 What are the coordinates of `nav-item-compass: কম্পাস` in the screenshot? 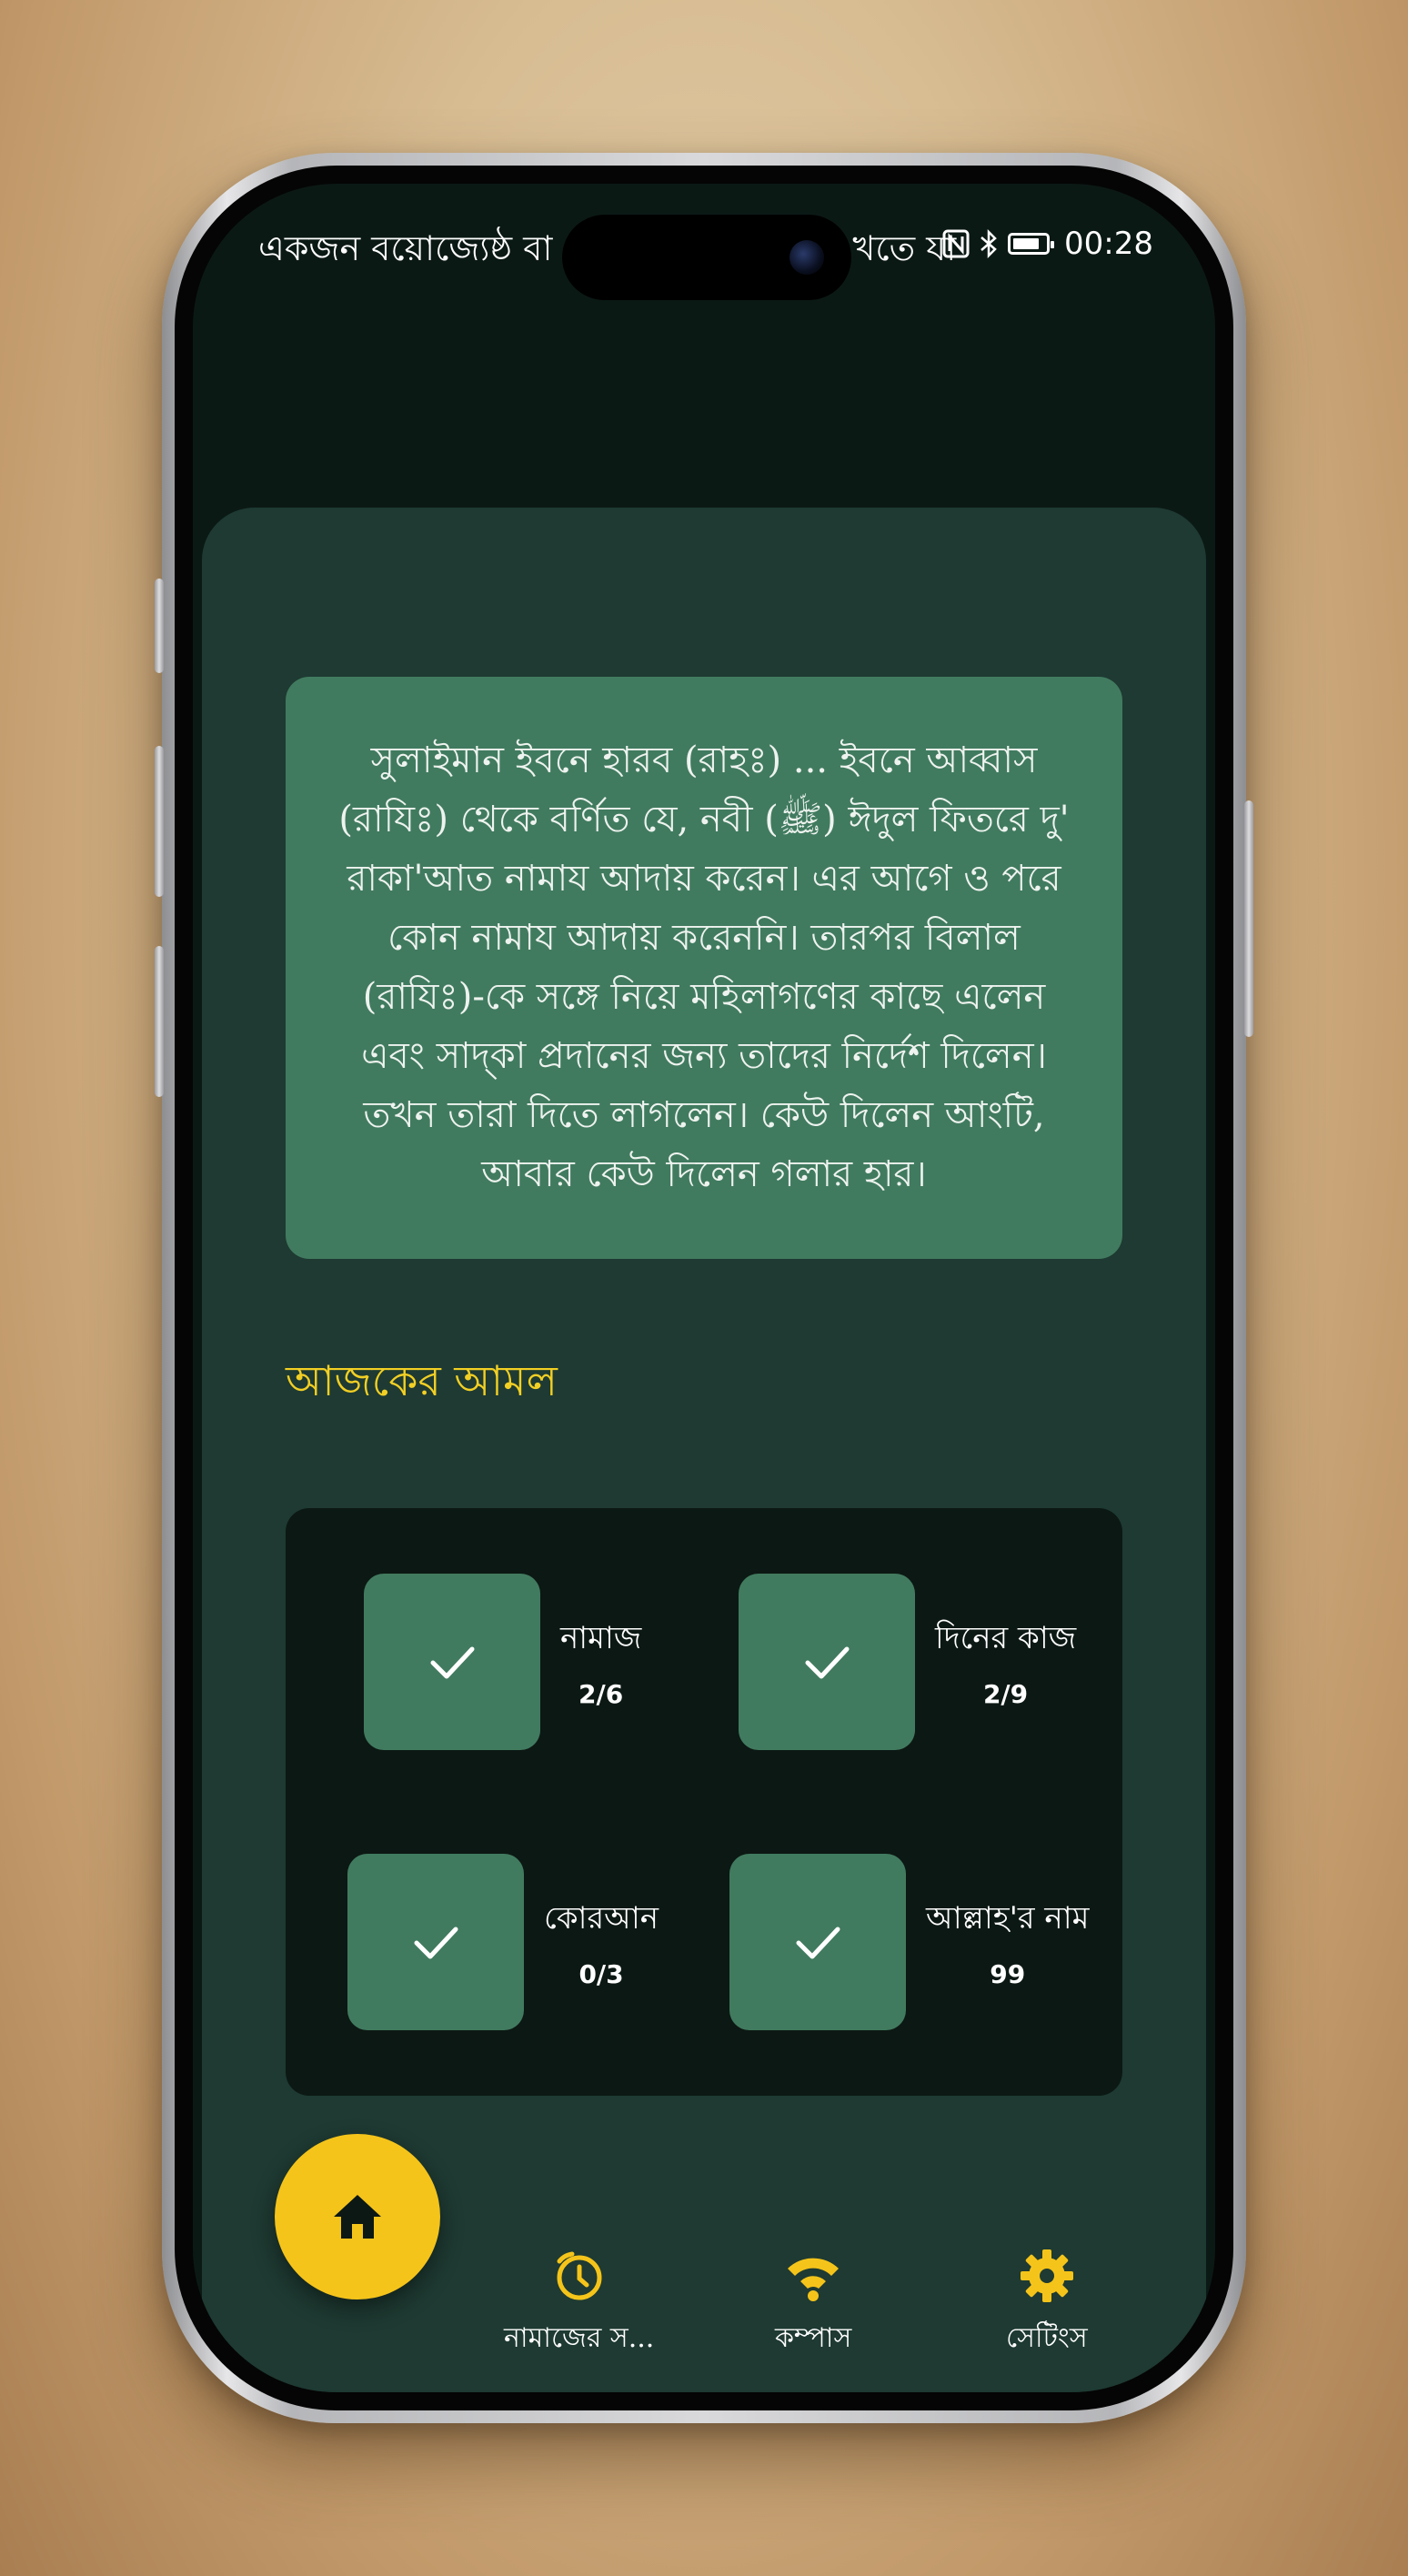 It's located at (813, 2304).